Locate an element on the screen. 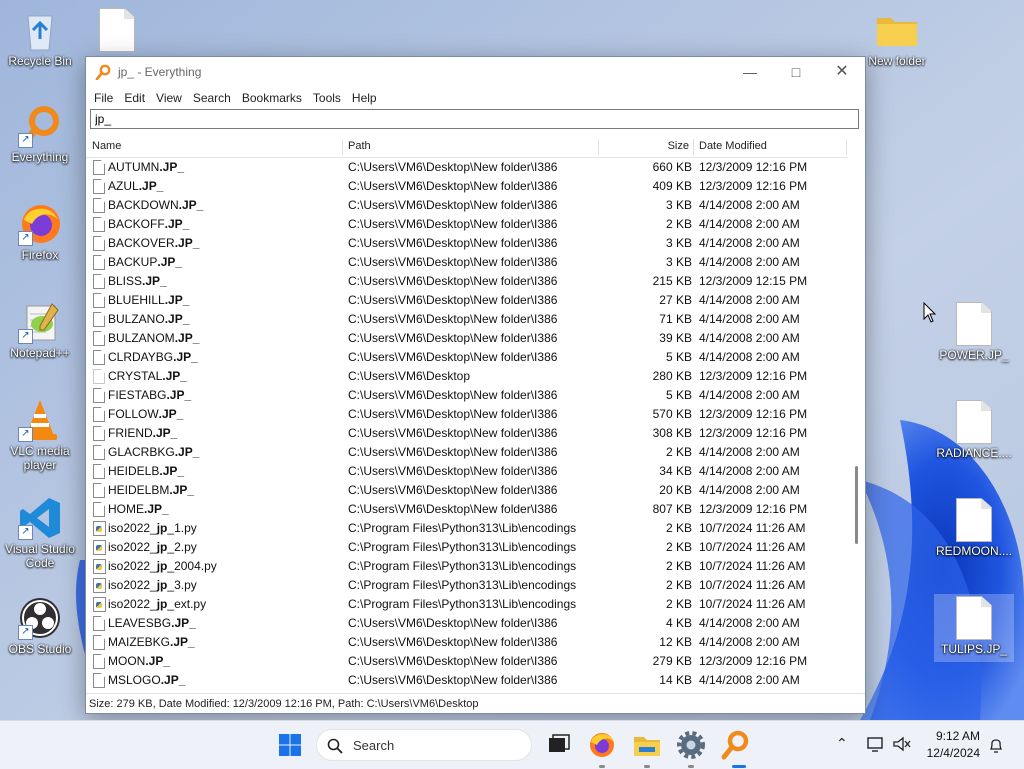 The image size is (1024, 769). column-date-modified: Date Modified is located at coordinates (733, 146).